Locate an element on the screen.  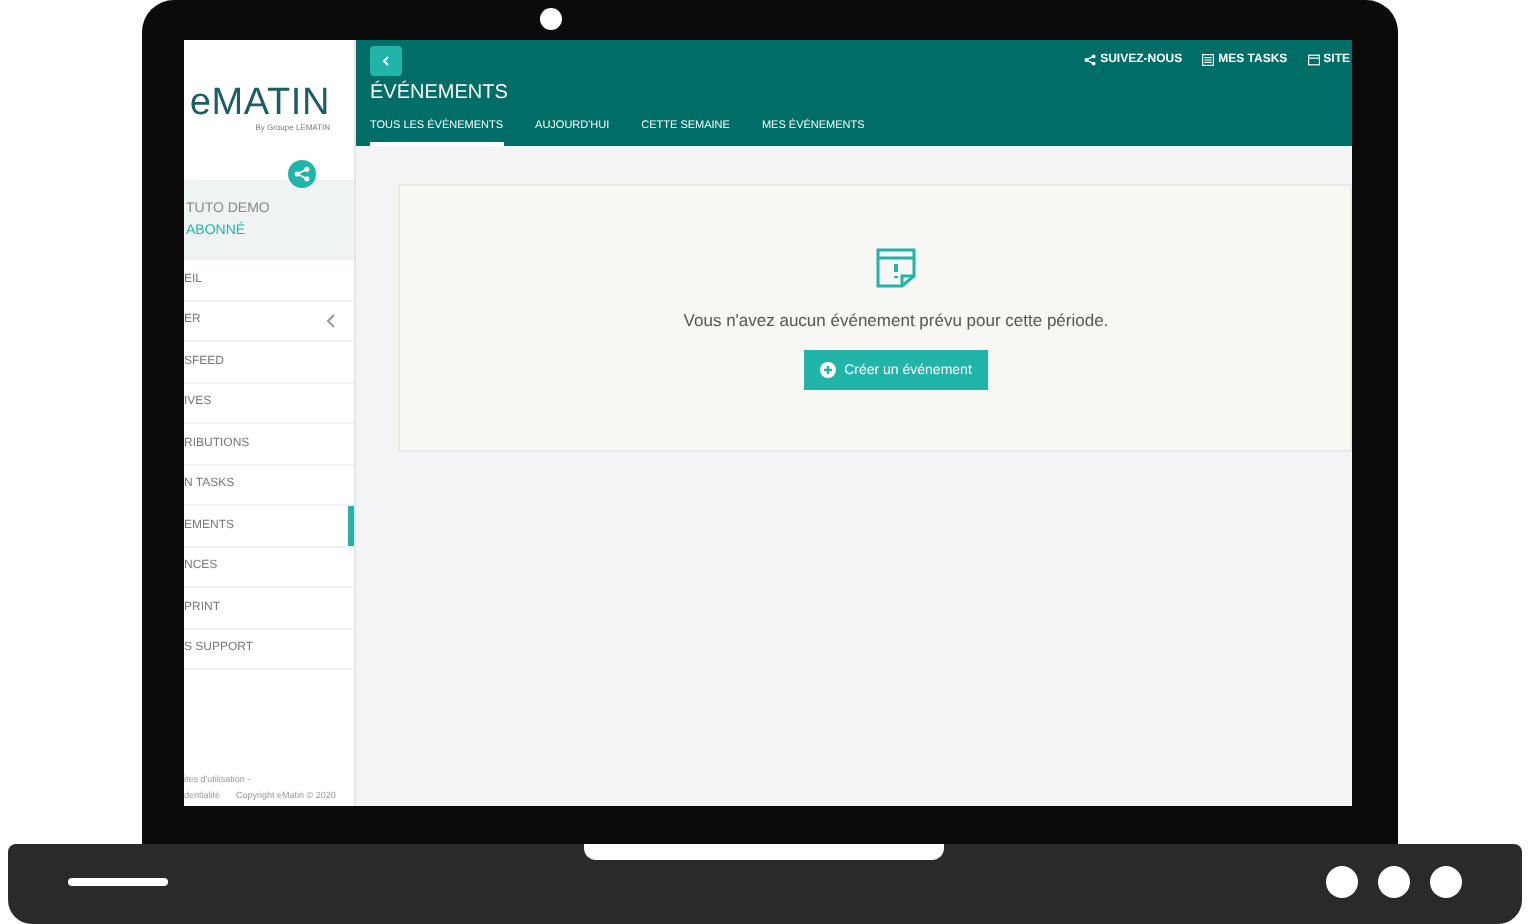
logo: eMATIN is located at coordinates (259, 103).